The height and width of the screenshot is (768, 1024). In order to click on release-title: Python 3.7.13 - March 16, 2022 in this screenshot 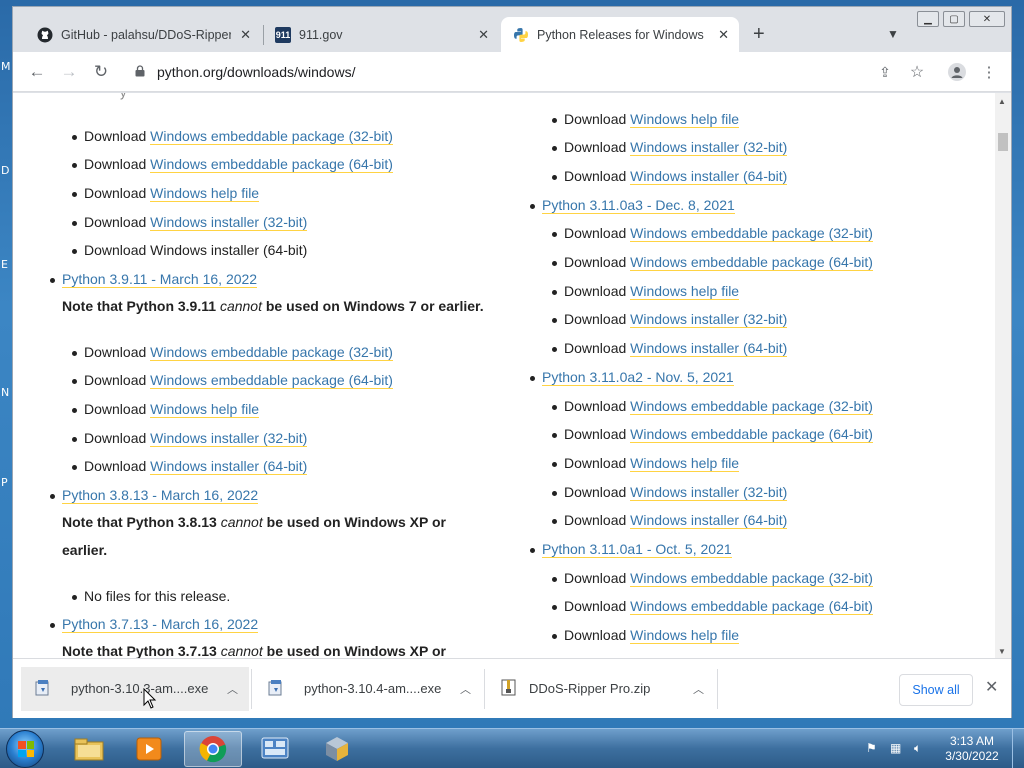, I will do `click(160, 624)`.